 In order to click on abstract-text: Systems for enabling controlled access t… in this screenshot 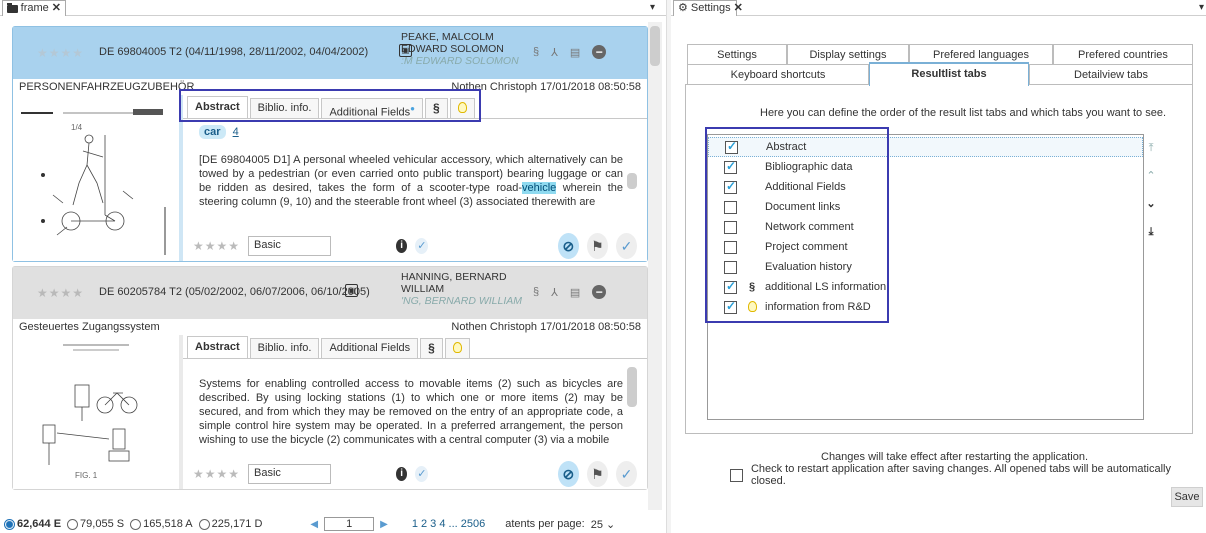, I will do `click(415, 403)`.